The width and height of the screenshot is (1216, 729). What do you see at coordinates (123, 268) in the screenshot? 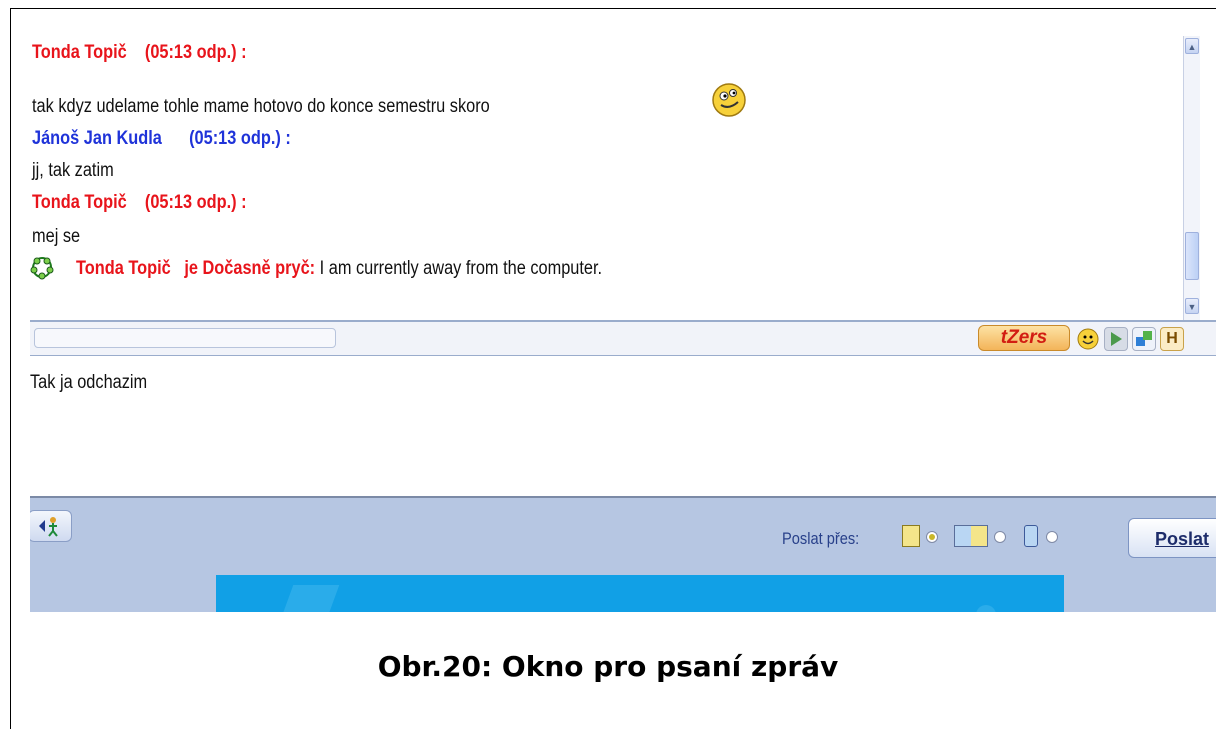
I see `status-name: Tonda Topič` at bounding box center [123, 268].